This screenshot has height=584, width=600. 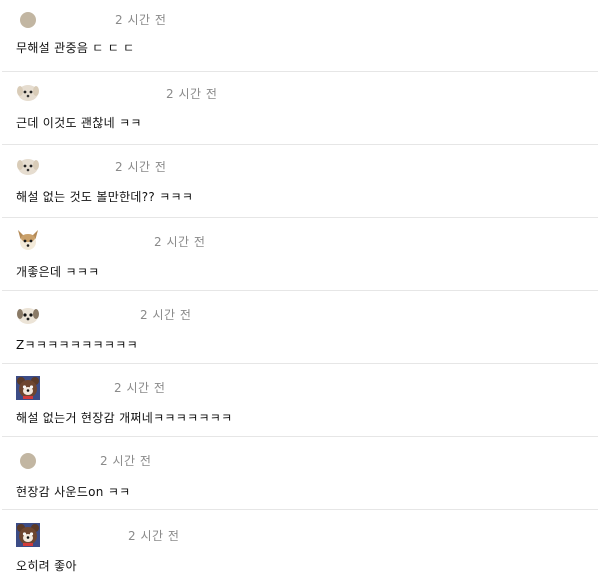 What do you see at coordinates (58, 272) in the screenshot?
I see `comment-text: 개좋은데 ㅋㅋㅋ` at bounding box center [58, 272].